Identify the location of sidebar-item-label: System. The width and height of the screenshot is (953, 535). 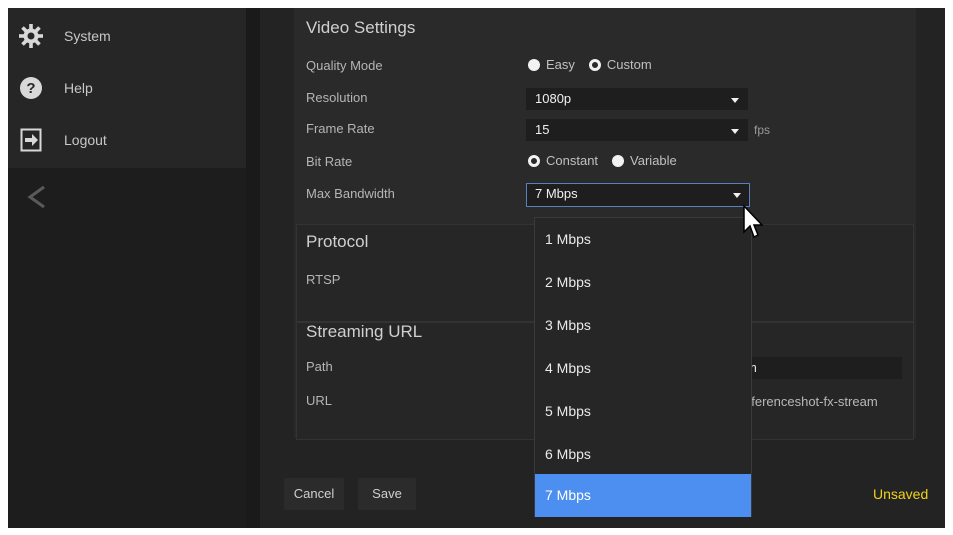
(87, 36).